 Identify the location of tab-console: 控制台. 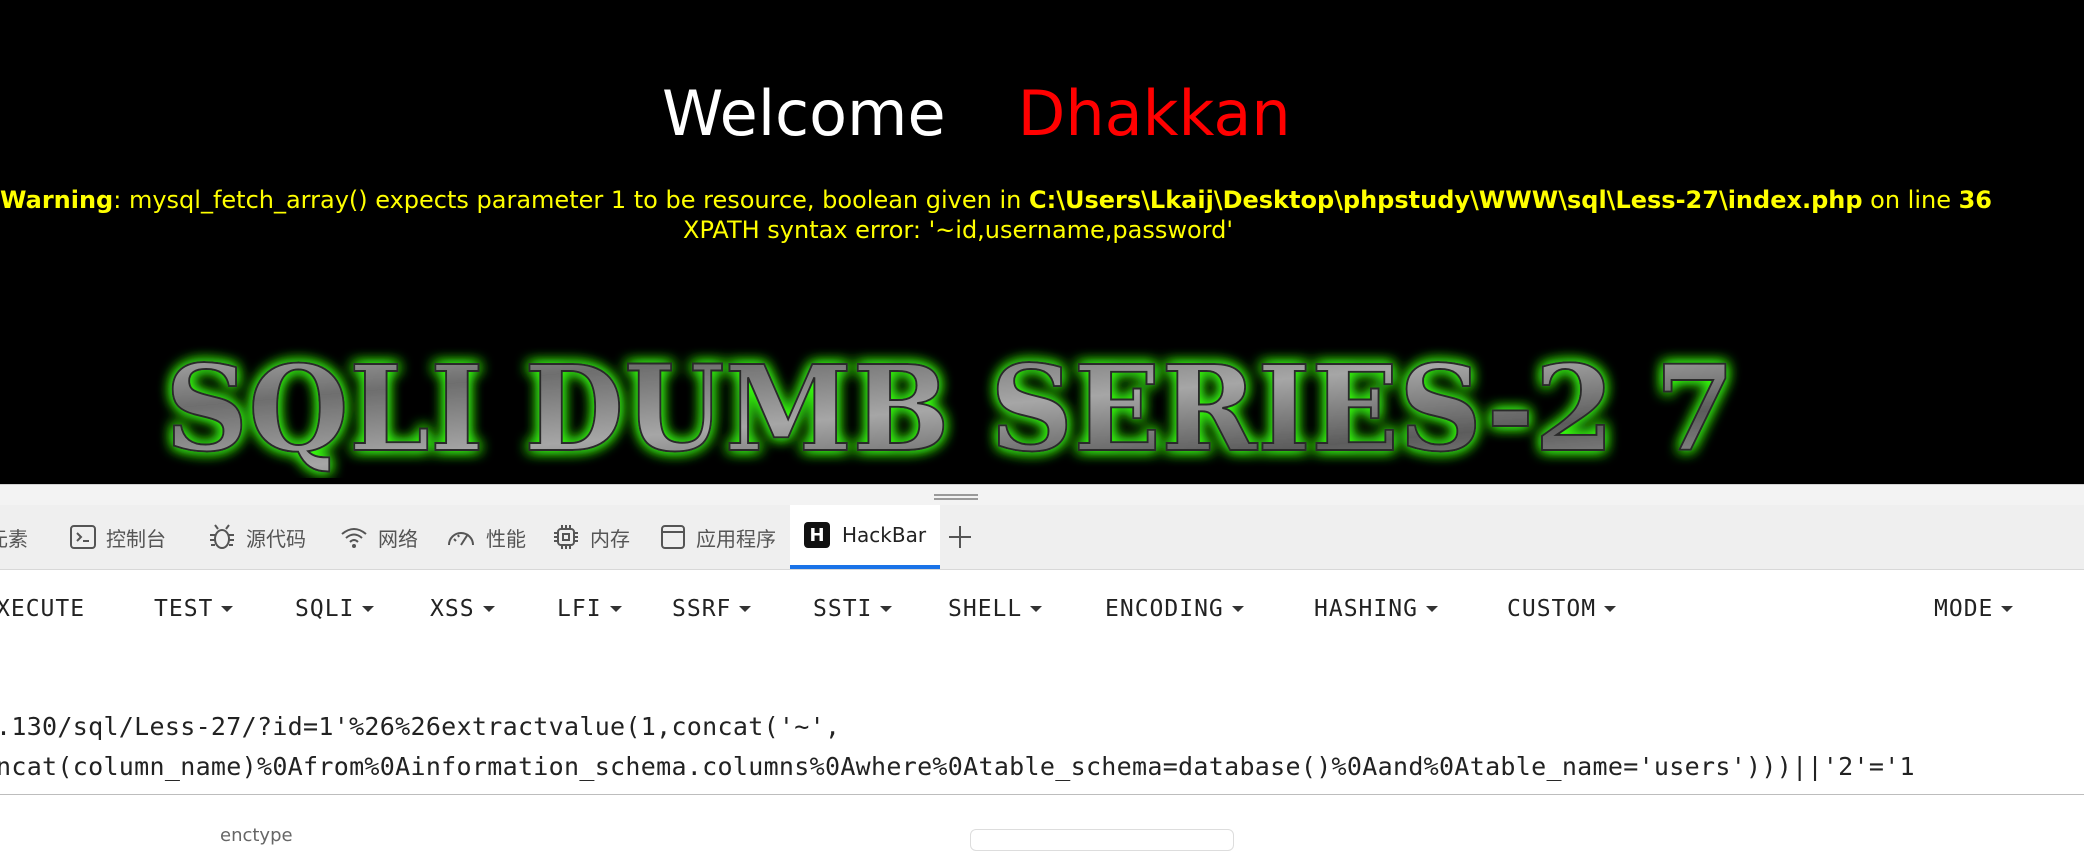
(118, 537).